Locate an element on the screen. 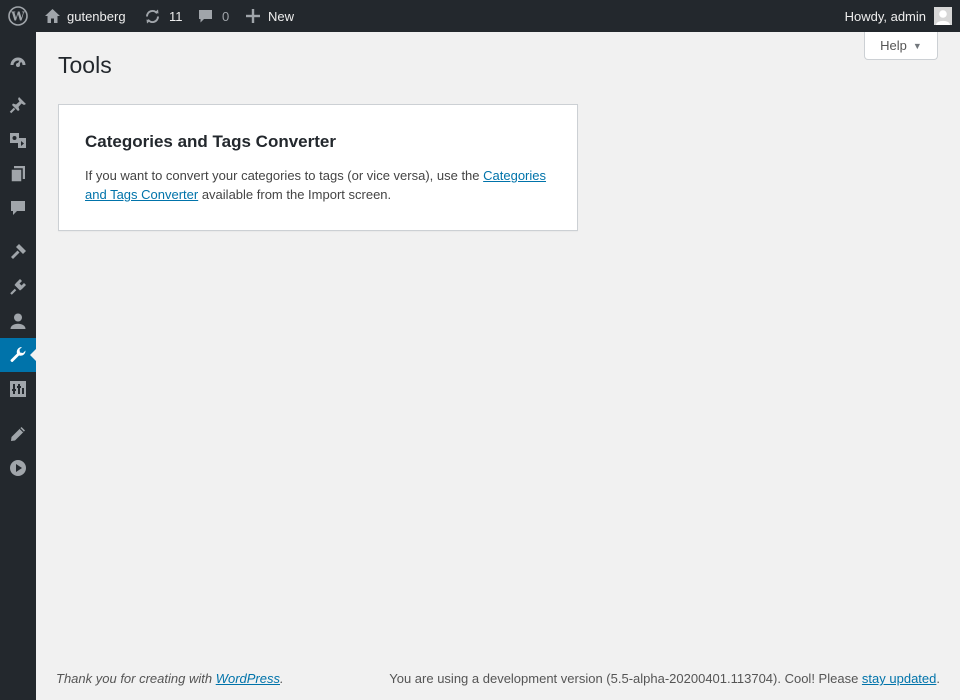 Image resolution: width=960 pixels, height=700 pixels. comments-icon is located at coordinates (18, 208).